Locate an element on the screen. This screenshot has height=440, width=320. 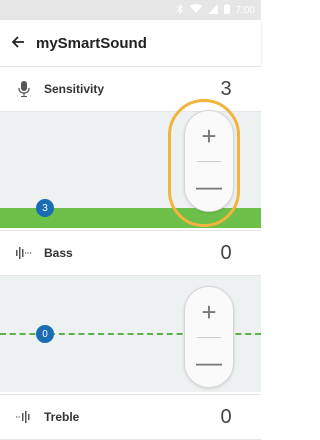
status-bar: 7:00 is located at coordinates (130, 10).